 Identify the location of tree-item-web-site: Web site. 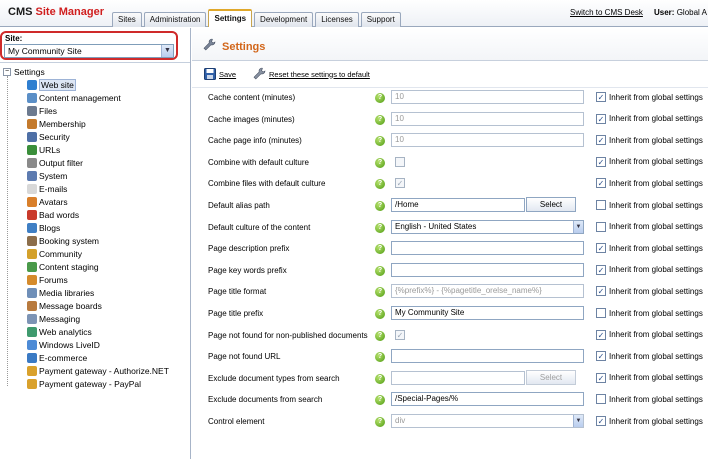
(51, 84).